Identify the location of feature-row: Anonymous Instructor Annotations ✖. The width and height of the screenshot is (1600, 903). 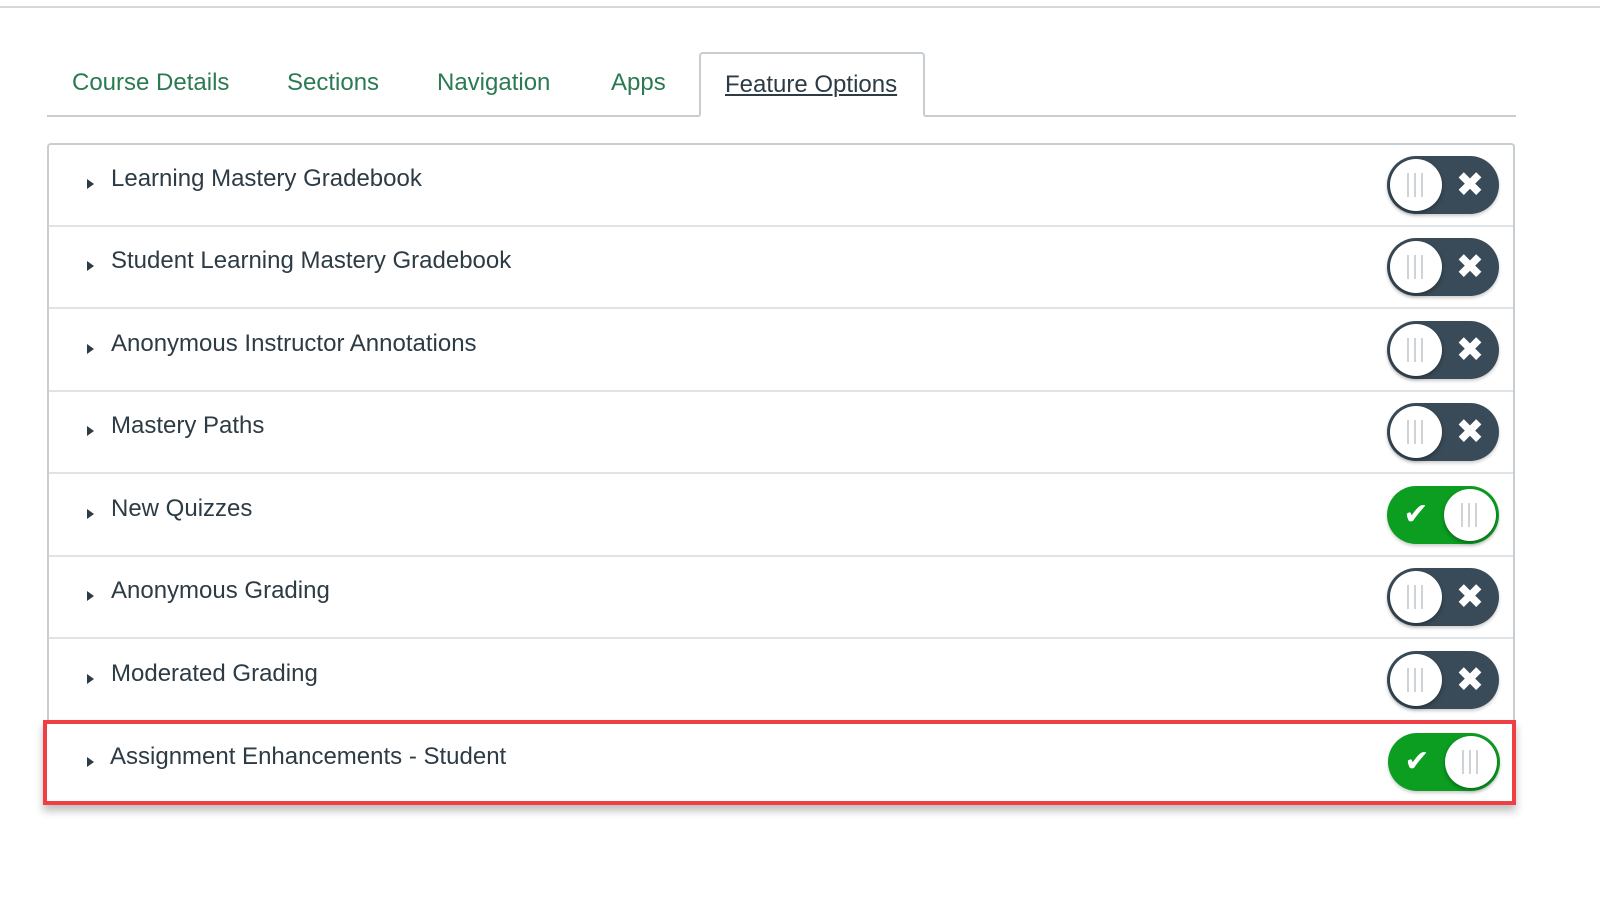
(781, 351).